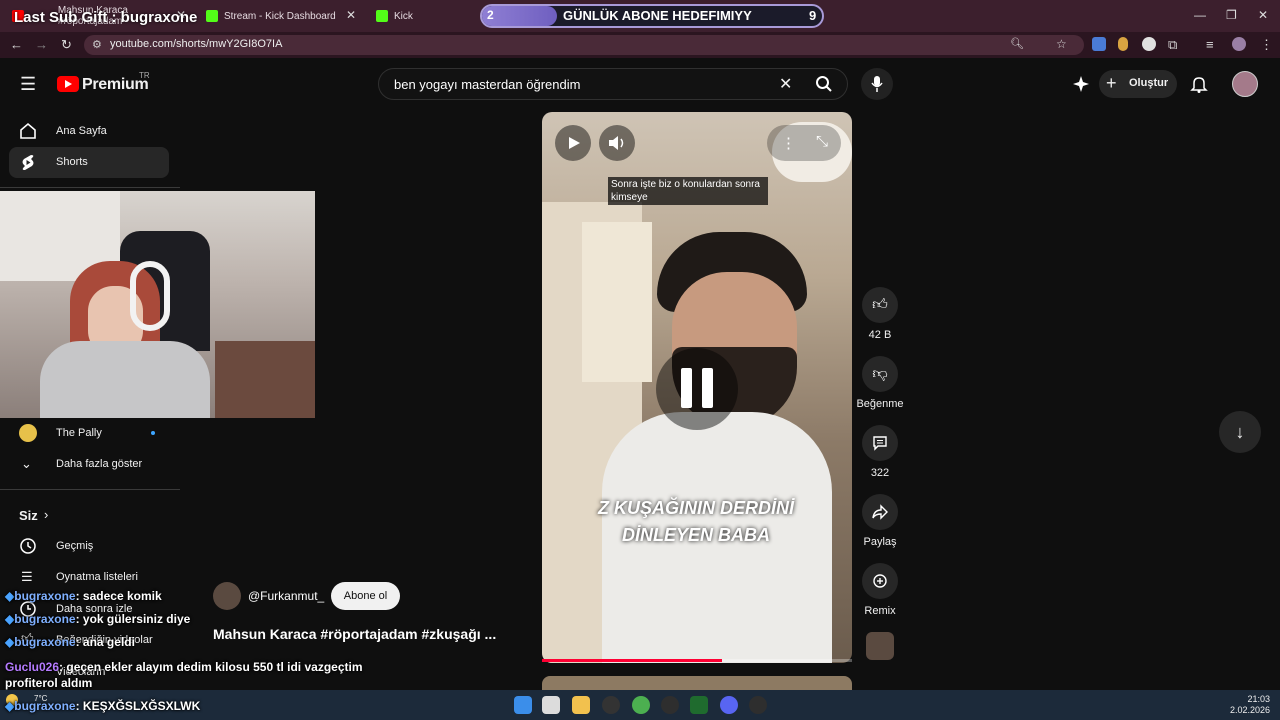 The height and width of the screenshot is (720, 1280). I want to click on video-overlay-title: Z KUŞAĞININ DERDİNİ DİNLEYEN BABA, so click(696, 522).